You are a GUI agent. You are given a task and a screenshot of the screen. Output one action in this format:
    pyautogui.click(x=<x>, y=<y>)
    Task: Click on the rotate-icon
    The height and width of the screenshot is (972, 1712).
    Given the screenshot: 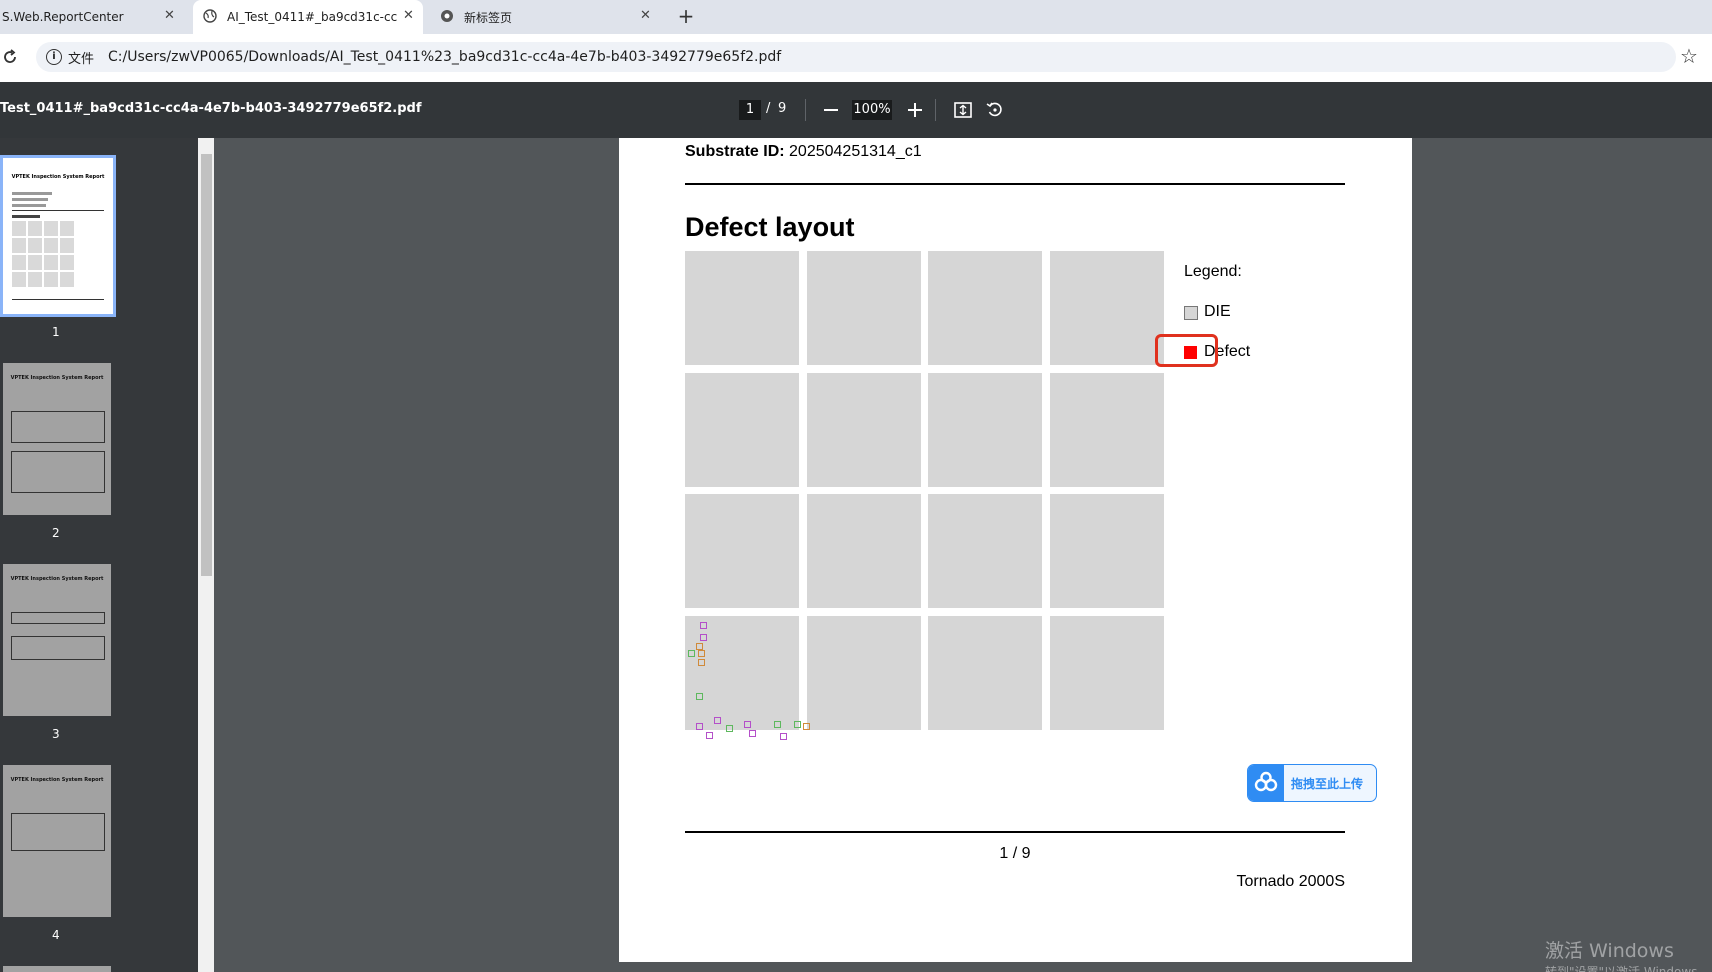 What is the action you would take?
    pyautogui.click(x=995, y=112)
    